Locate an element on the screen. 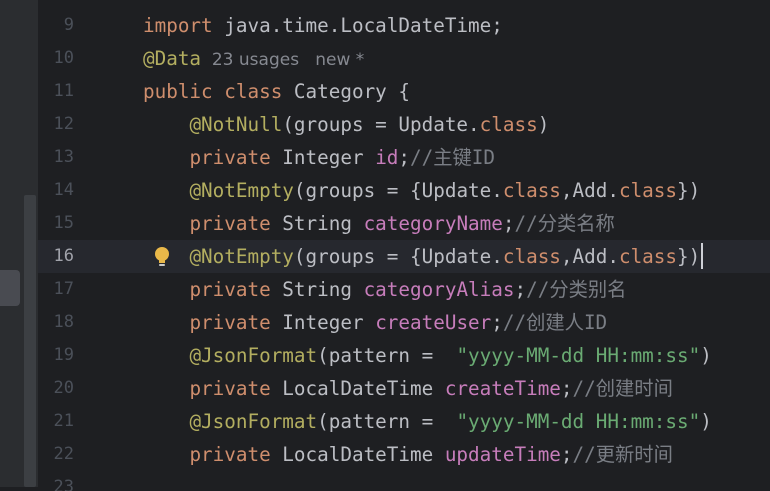  side-tool-tab is located at coordinates (10, 288).